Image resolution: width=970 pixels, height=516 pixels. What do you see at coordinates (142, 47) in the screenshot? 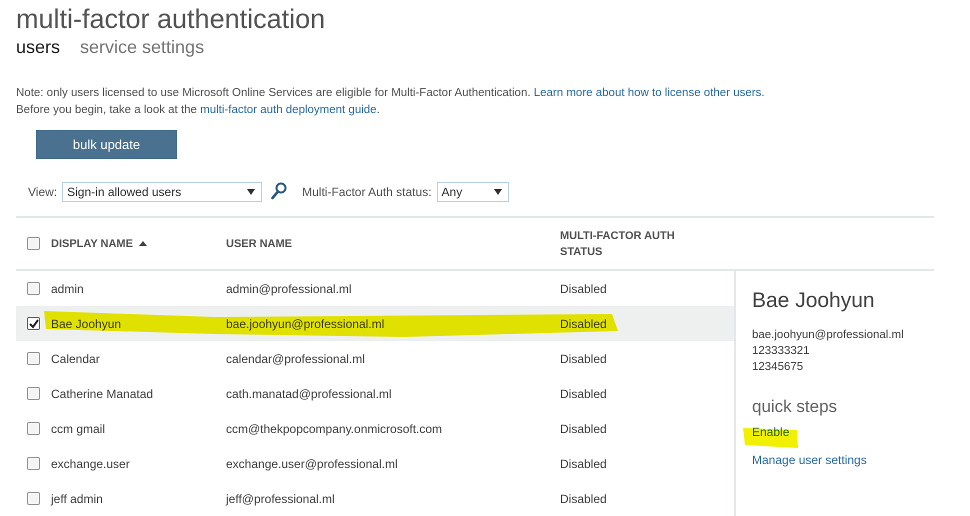
I see `tab: service settings` at bounding box center [142, 47].